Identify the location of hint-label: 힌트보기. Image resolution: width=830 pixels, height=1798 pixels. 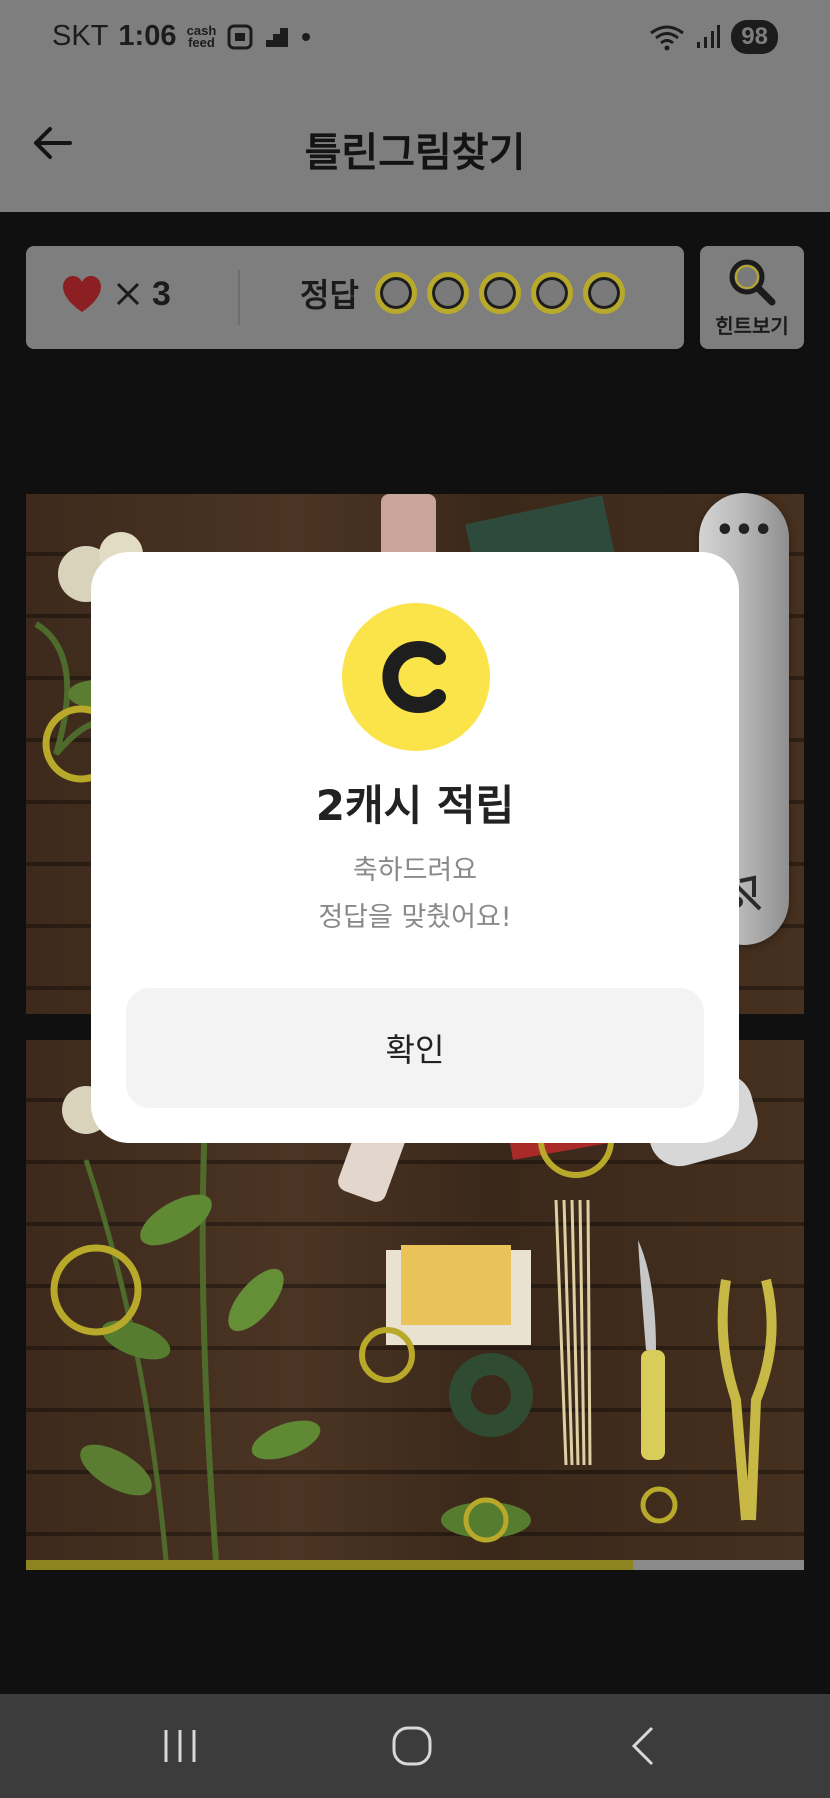
(752, 326).